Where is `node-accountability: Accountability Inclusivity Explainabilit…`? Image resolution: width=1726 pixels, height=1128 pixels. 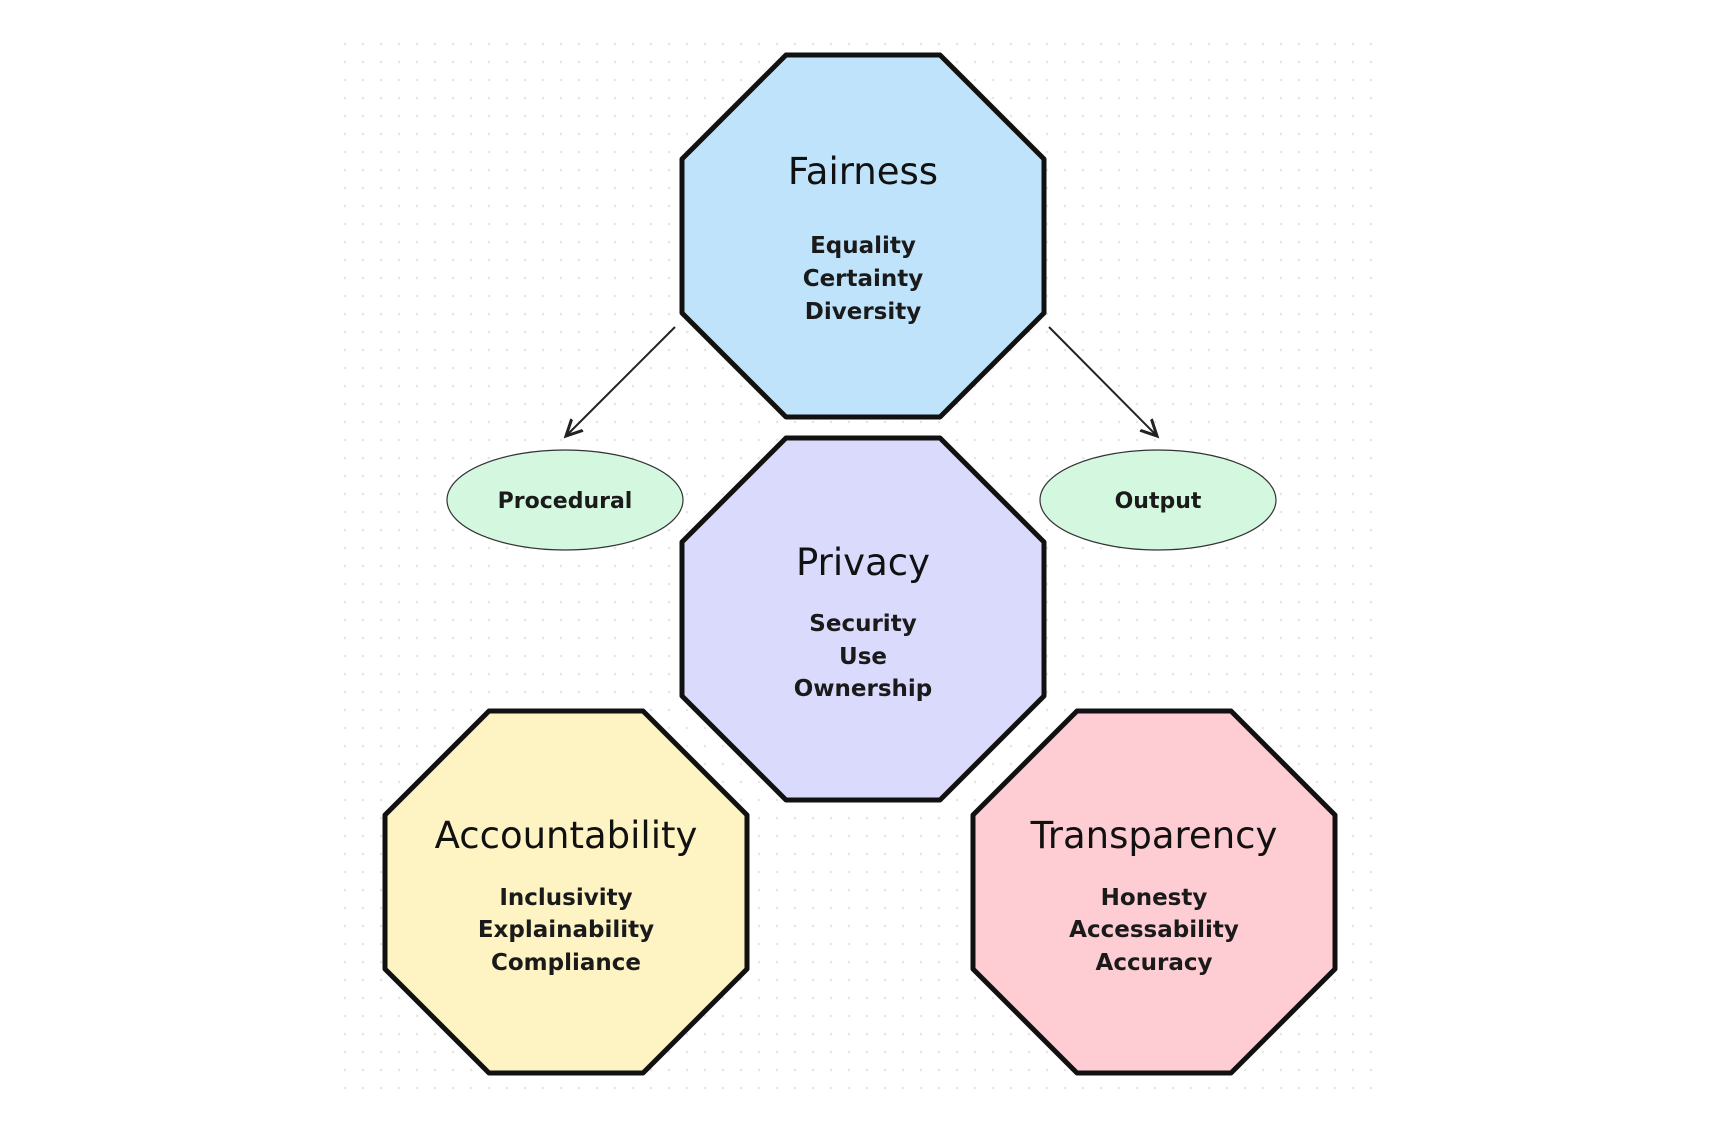 node-accountability: Accountability Inclusivity Explainabilit… is located at coordinates (566, 892).